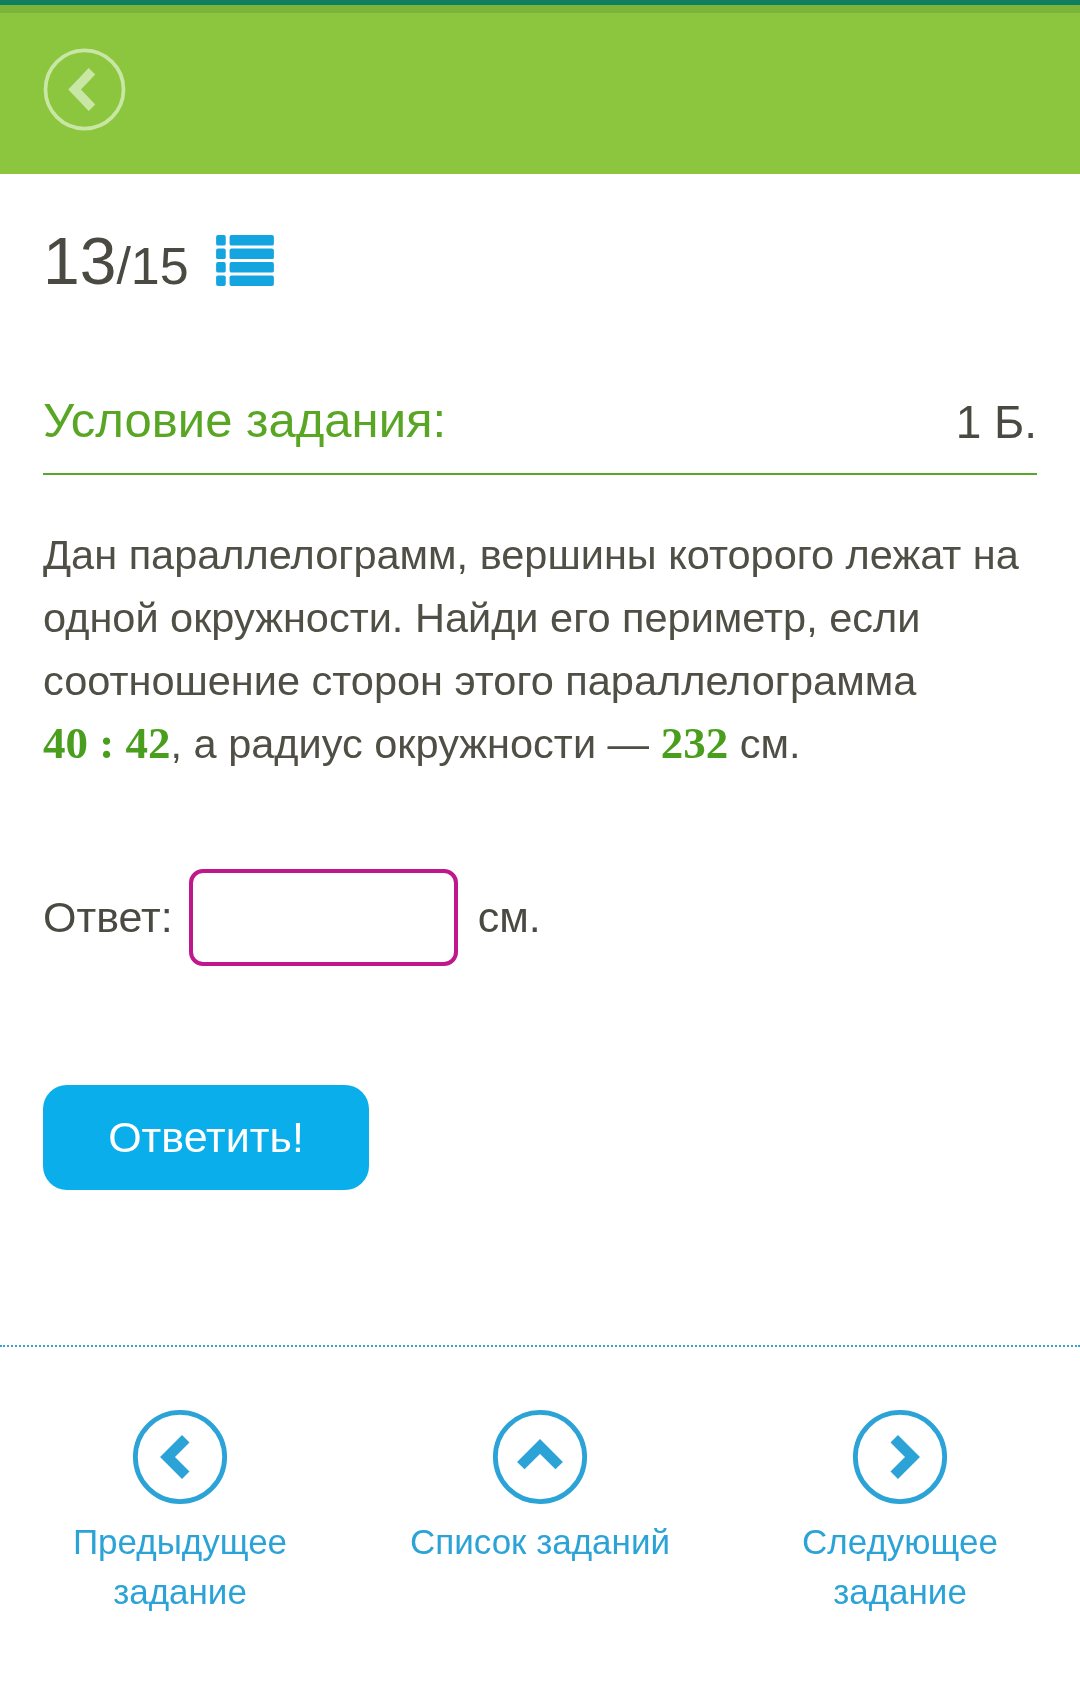 The width and height of the screenshot is (1080, 1708). I want to click on answer-label: Ответ:, so click(108, 918).